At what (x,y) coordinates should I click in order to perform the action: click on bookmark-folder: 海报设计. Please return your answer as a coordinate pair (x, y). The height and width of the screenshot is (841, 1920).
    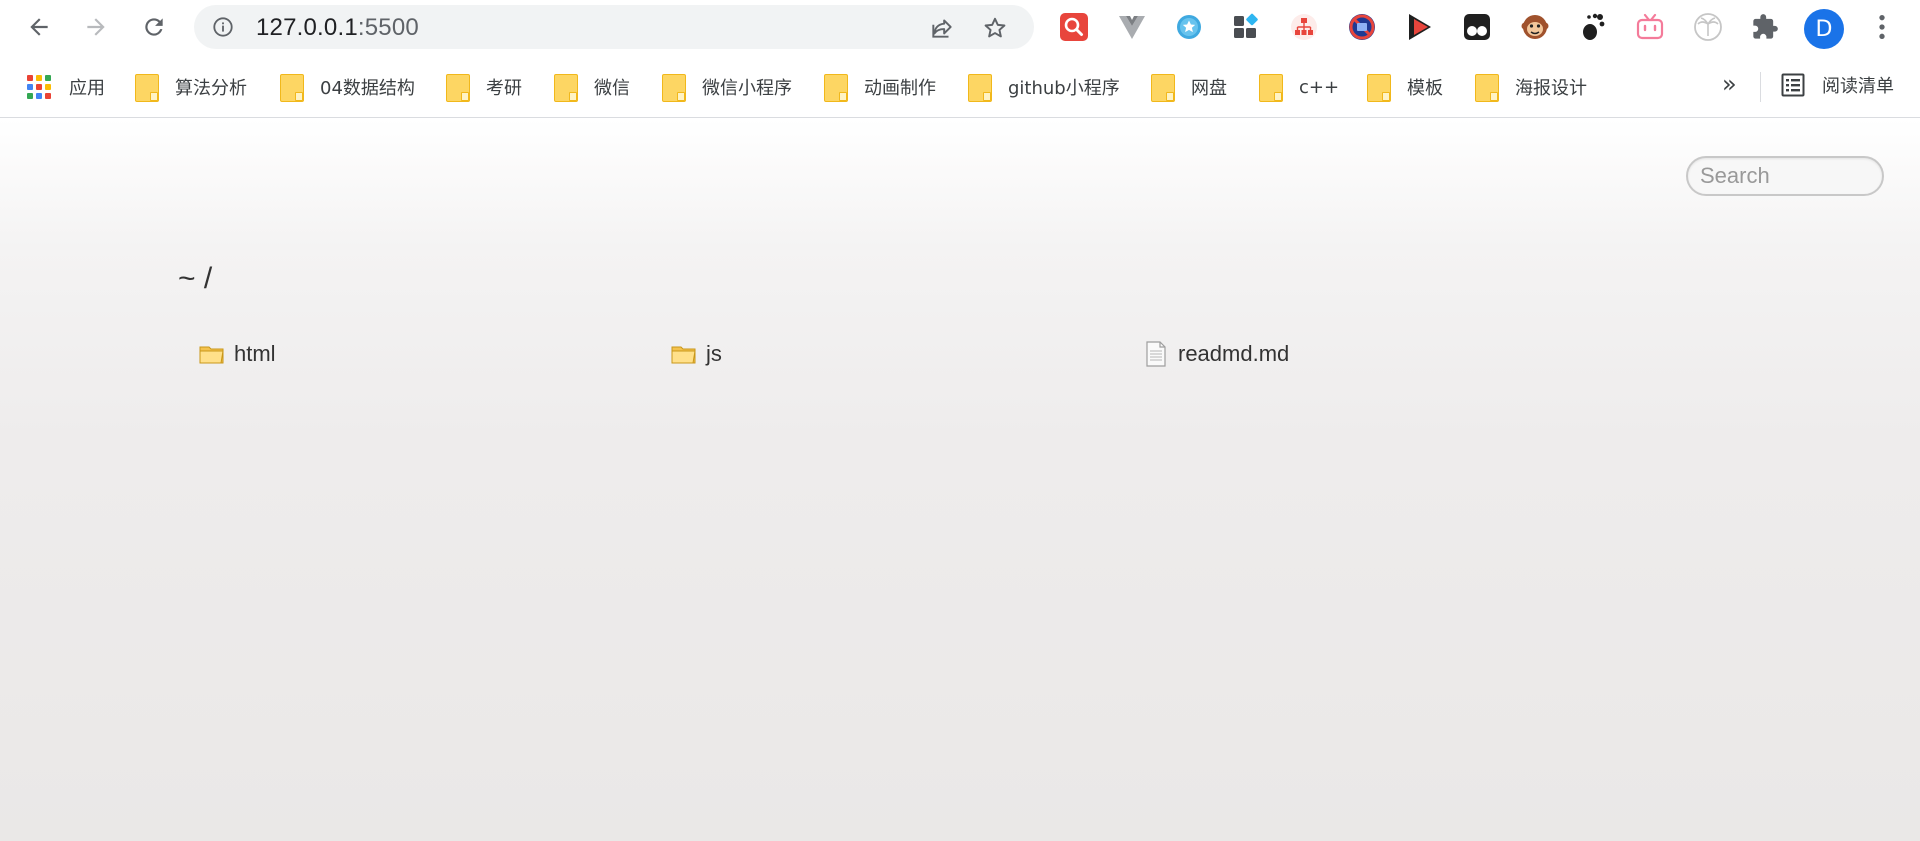
    Looking at the image, I should click on (1531, 87).